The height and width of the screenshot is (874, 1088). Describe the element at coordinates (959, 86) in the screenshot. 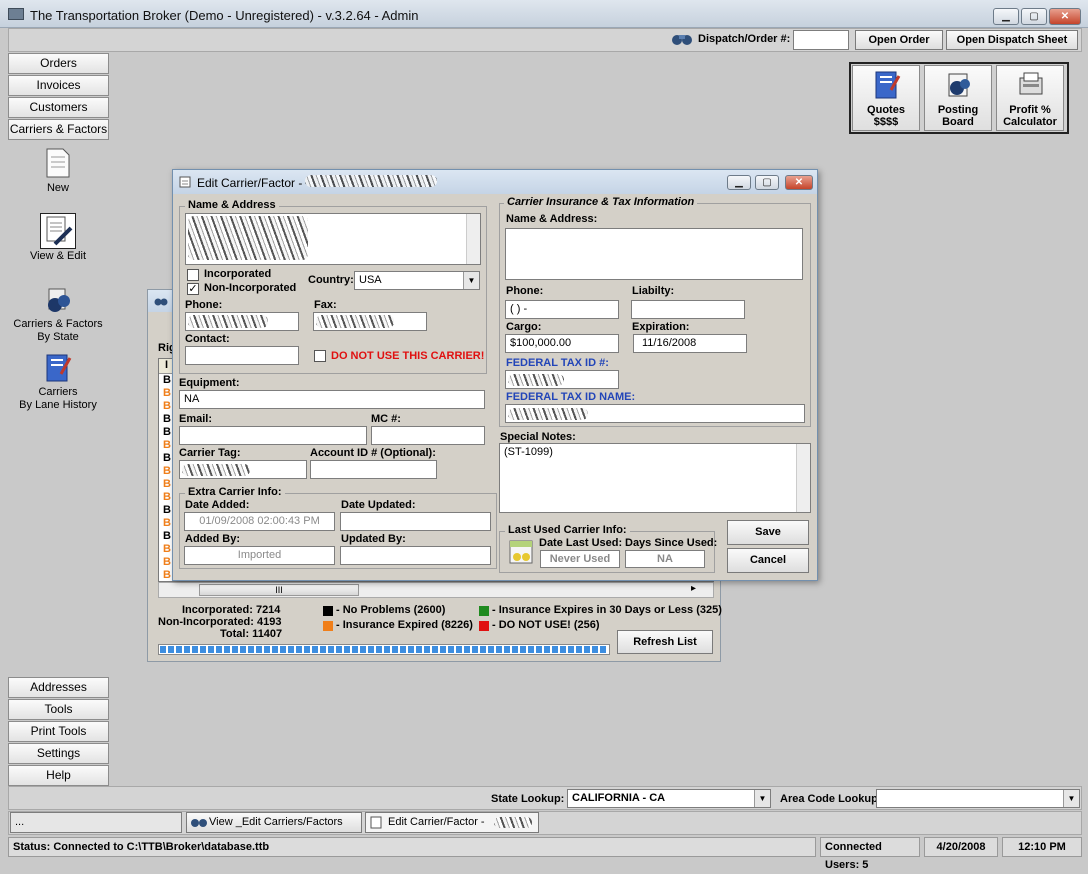

I see `posting-board-icon` at that location.